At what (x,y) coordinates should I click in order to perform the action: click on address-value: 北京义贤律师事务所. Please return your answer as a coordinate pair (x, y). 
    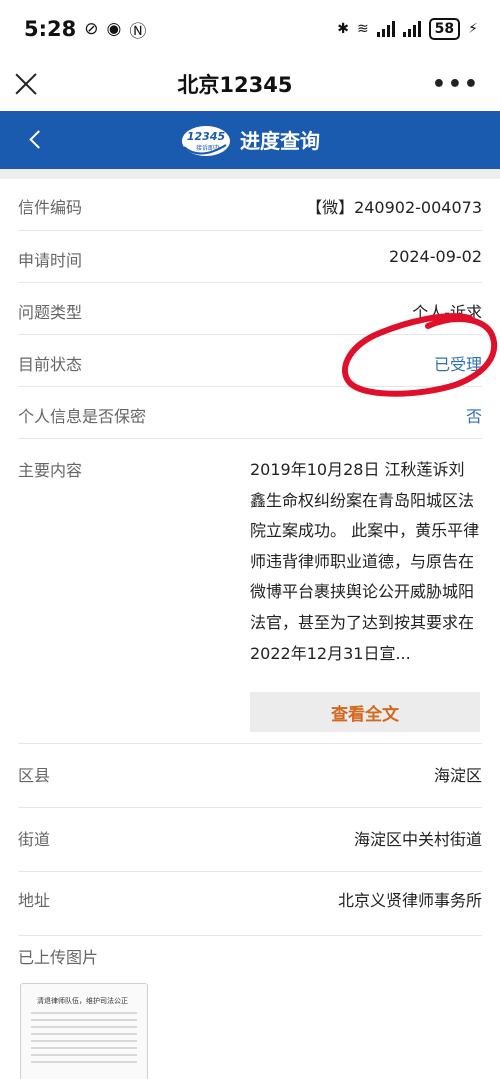
    Looking at the image, I should click on (409, 900).